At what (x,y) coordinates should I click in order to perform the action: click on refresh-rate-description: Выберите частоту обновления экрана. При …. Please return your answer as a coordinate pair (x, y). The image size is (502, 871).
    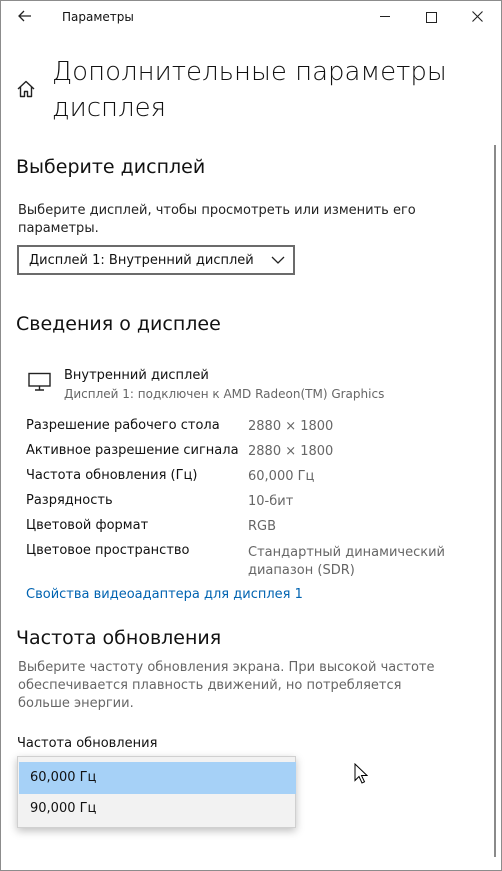
    Looking at the image, I should click on (226, 685).